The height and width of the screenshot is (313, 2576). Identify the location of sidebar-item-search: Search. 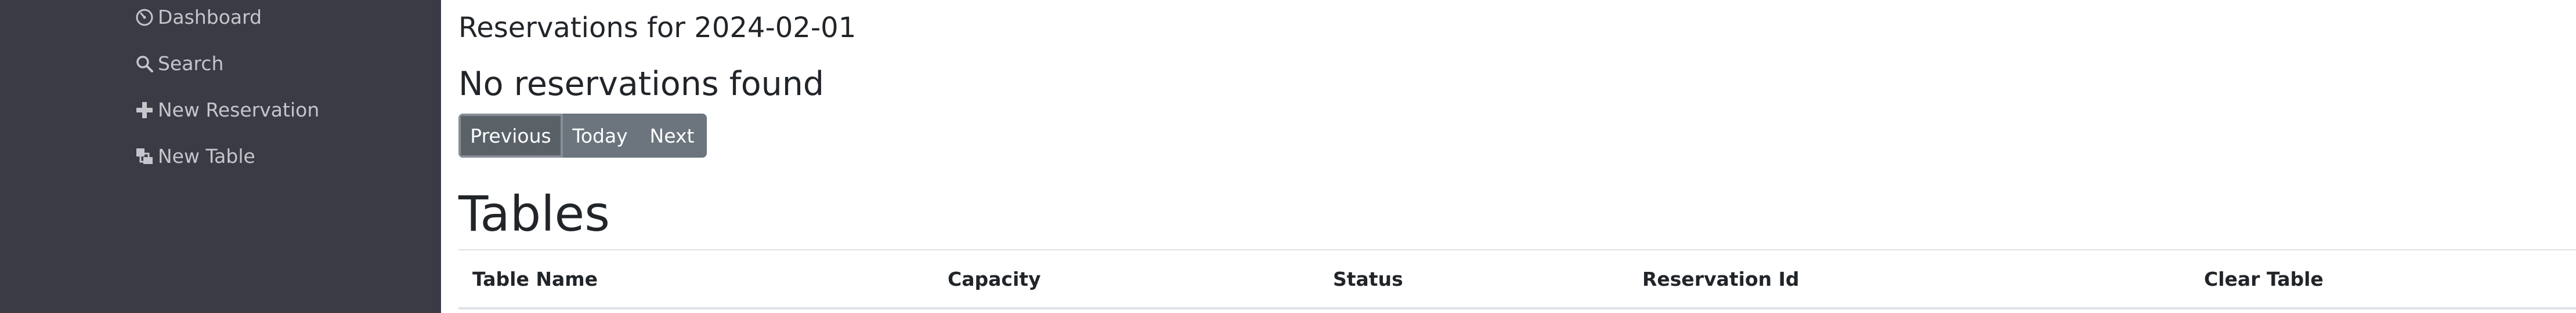
(179, 63).